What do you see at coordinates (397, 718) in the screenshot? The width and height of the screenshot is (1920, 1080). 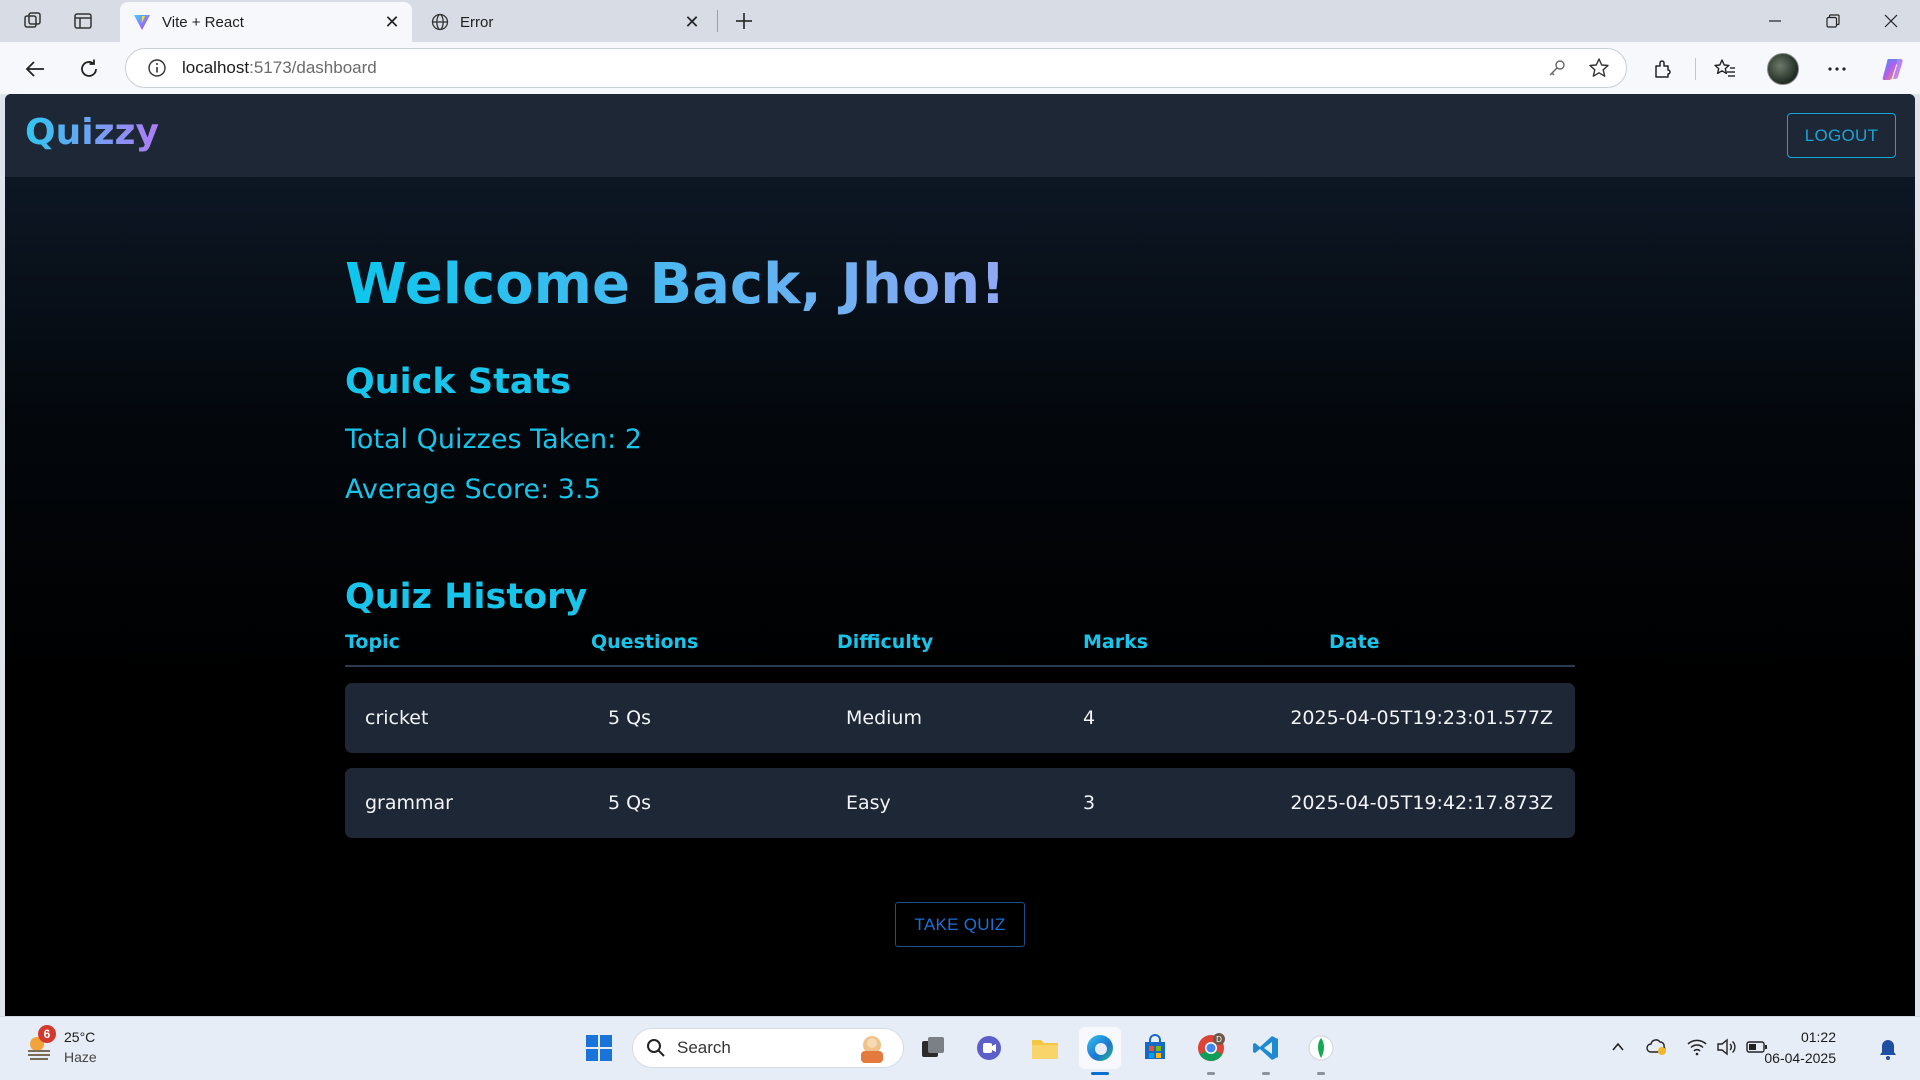 I see `cell-topic: cricket` at bounding box center [397, 718].